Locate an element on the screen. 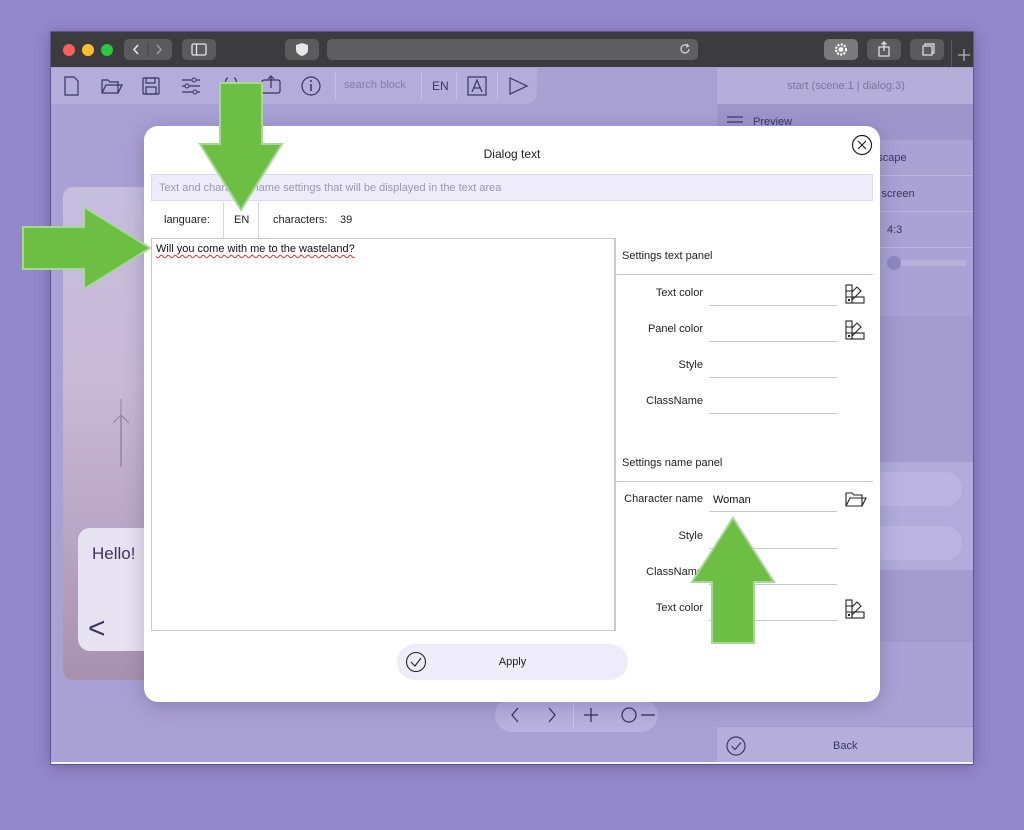 Image resolution: width=1024 pixels, height=830 pixels. sidebar-toggle-button is located at coordinates (199, 49).